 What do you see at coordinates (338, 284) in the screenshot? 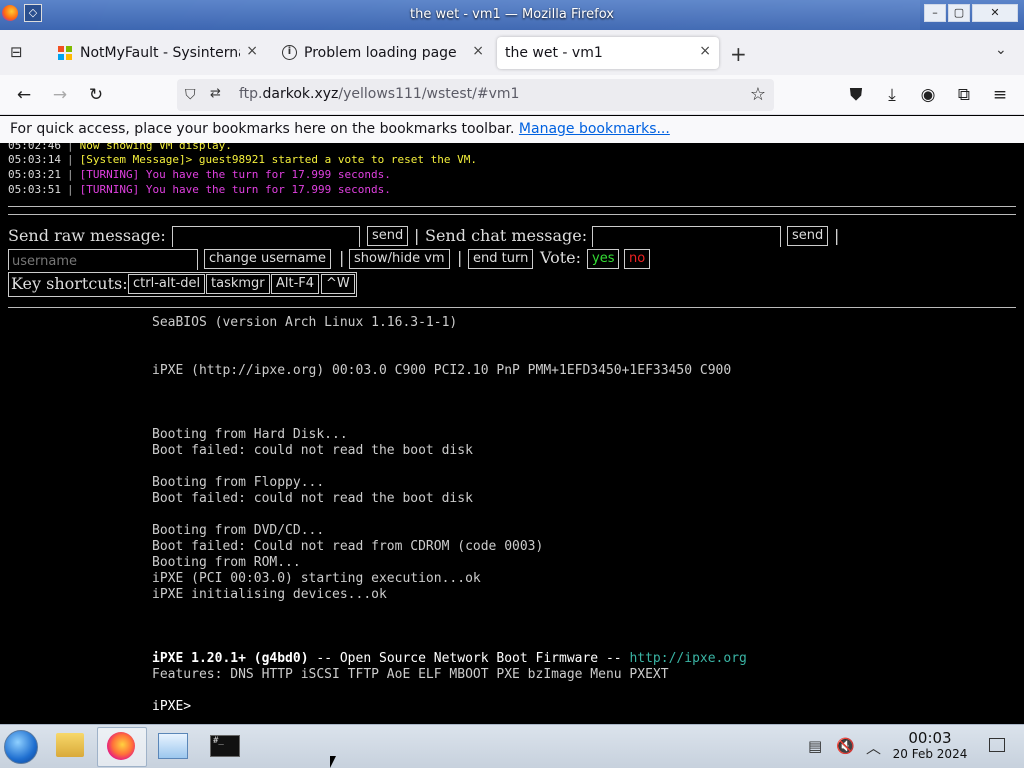
I see `ctrl-w-button: ^W` at bounding box center [338, 284].